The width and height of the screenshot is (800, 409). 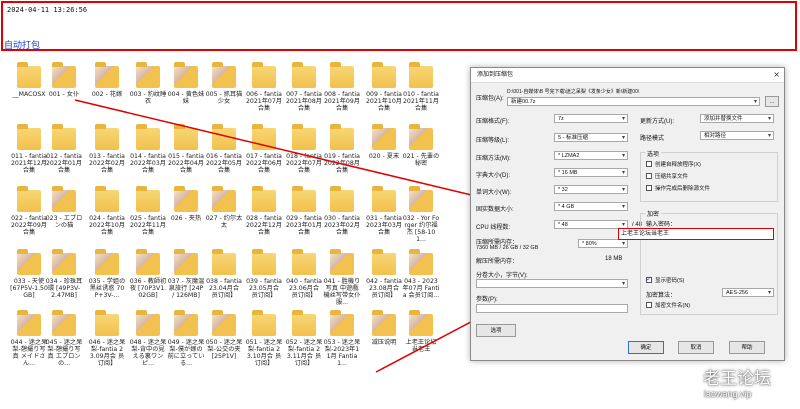 I want to click on mem-pct-value: * 80%, so click(x=589, y=244).